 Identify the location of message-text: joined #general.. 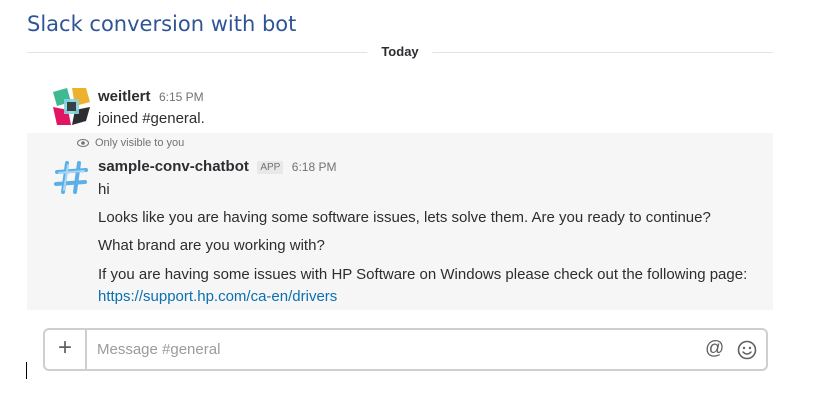
(151, 118).